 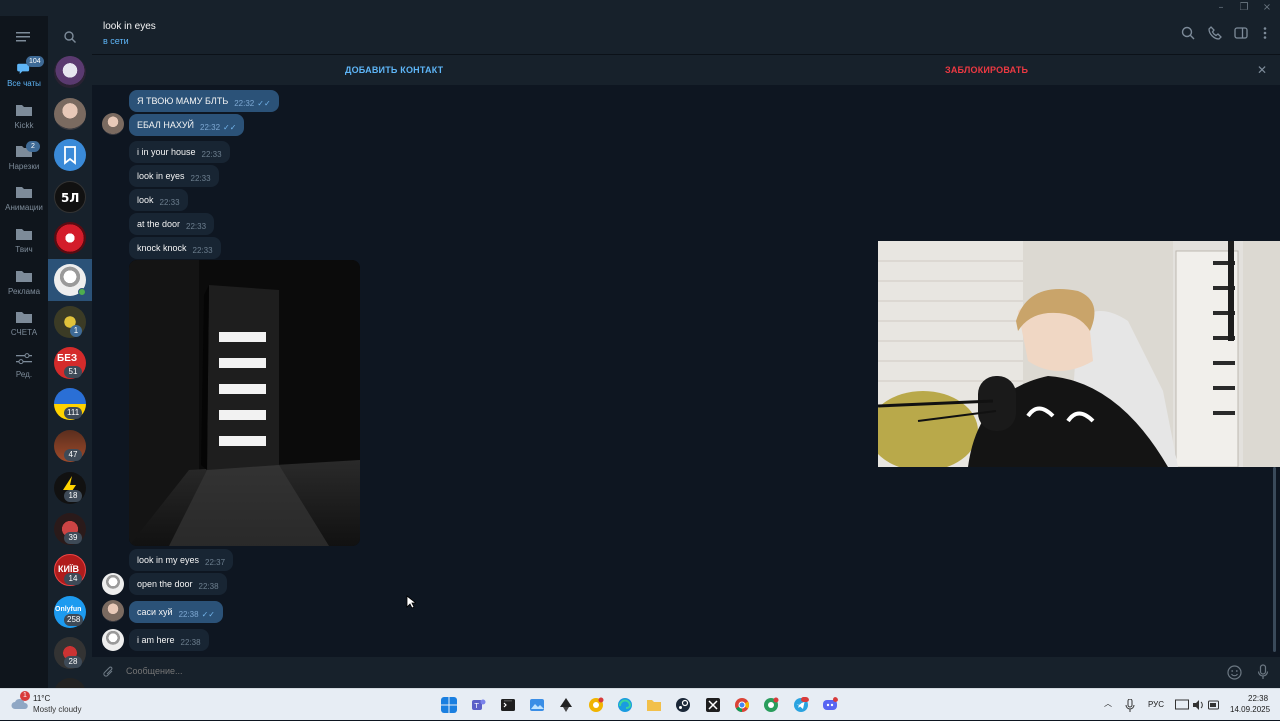 I want to click on message-bubble: look 22:33, so click(x=158, y=200).